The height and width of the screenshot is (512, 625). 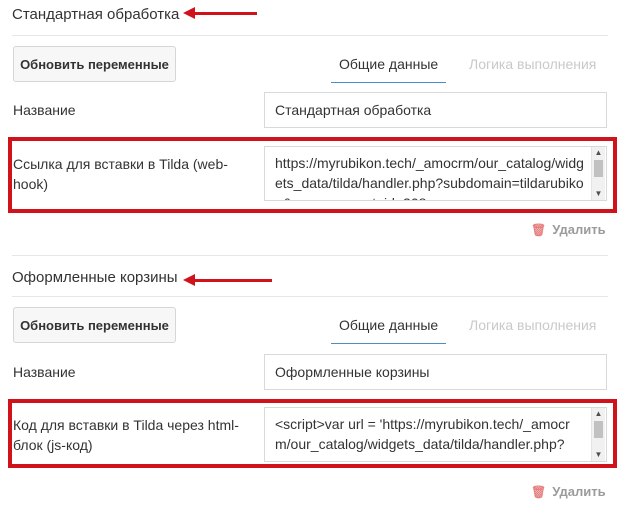 I want to click on name-input: Стандартная обработка, so click(x=435, y=110).